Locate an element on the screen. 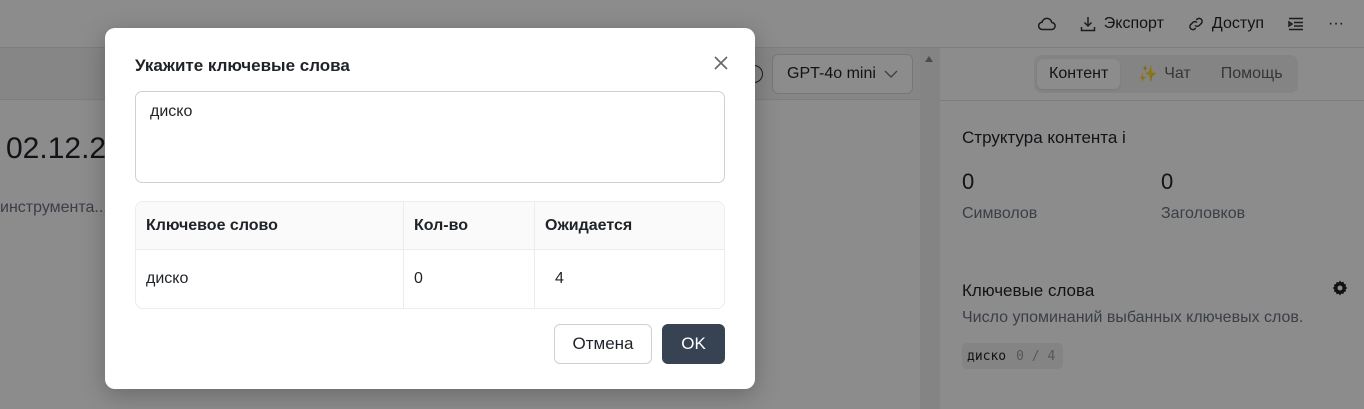 This screenshot has width=1364, height=409. table-header-row: Ключевое слово Кол-во Ожидается is located at coordinates (430, 226).